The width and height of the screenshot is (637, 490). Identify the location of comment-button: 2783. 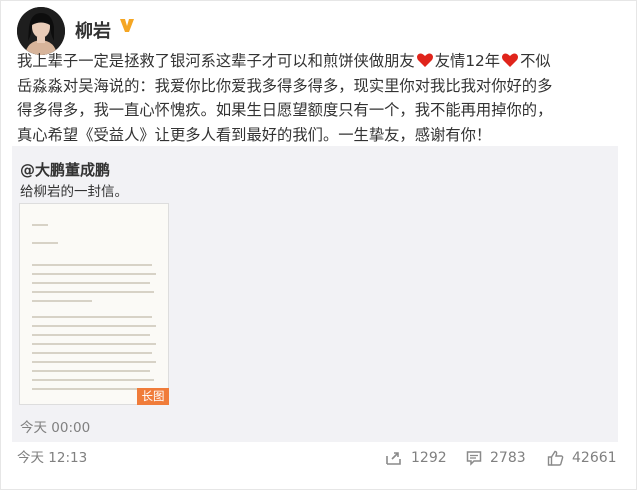
(496, 458).